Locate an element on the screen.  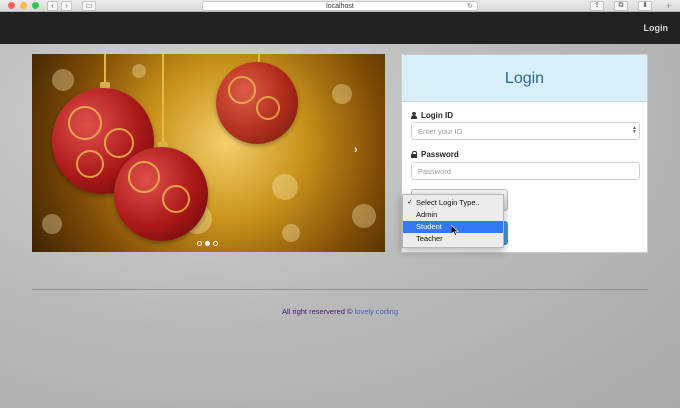
chevron-right-icon: › is located at coordinates (66, 5).